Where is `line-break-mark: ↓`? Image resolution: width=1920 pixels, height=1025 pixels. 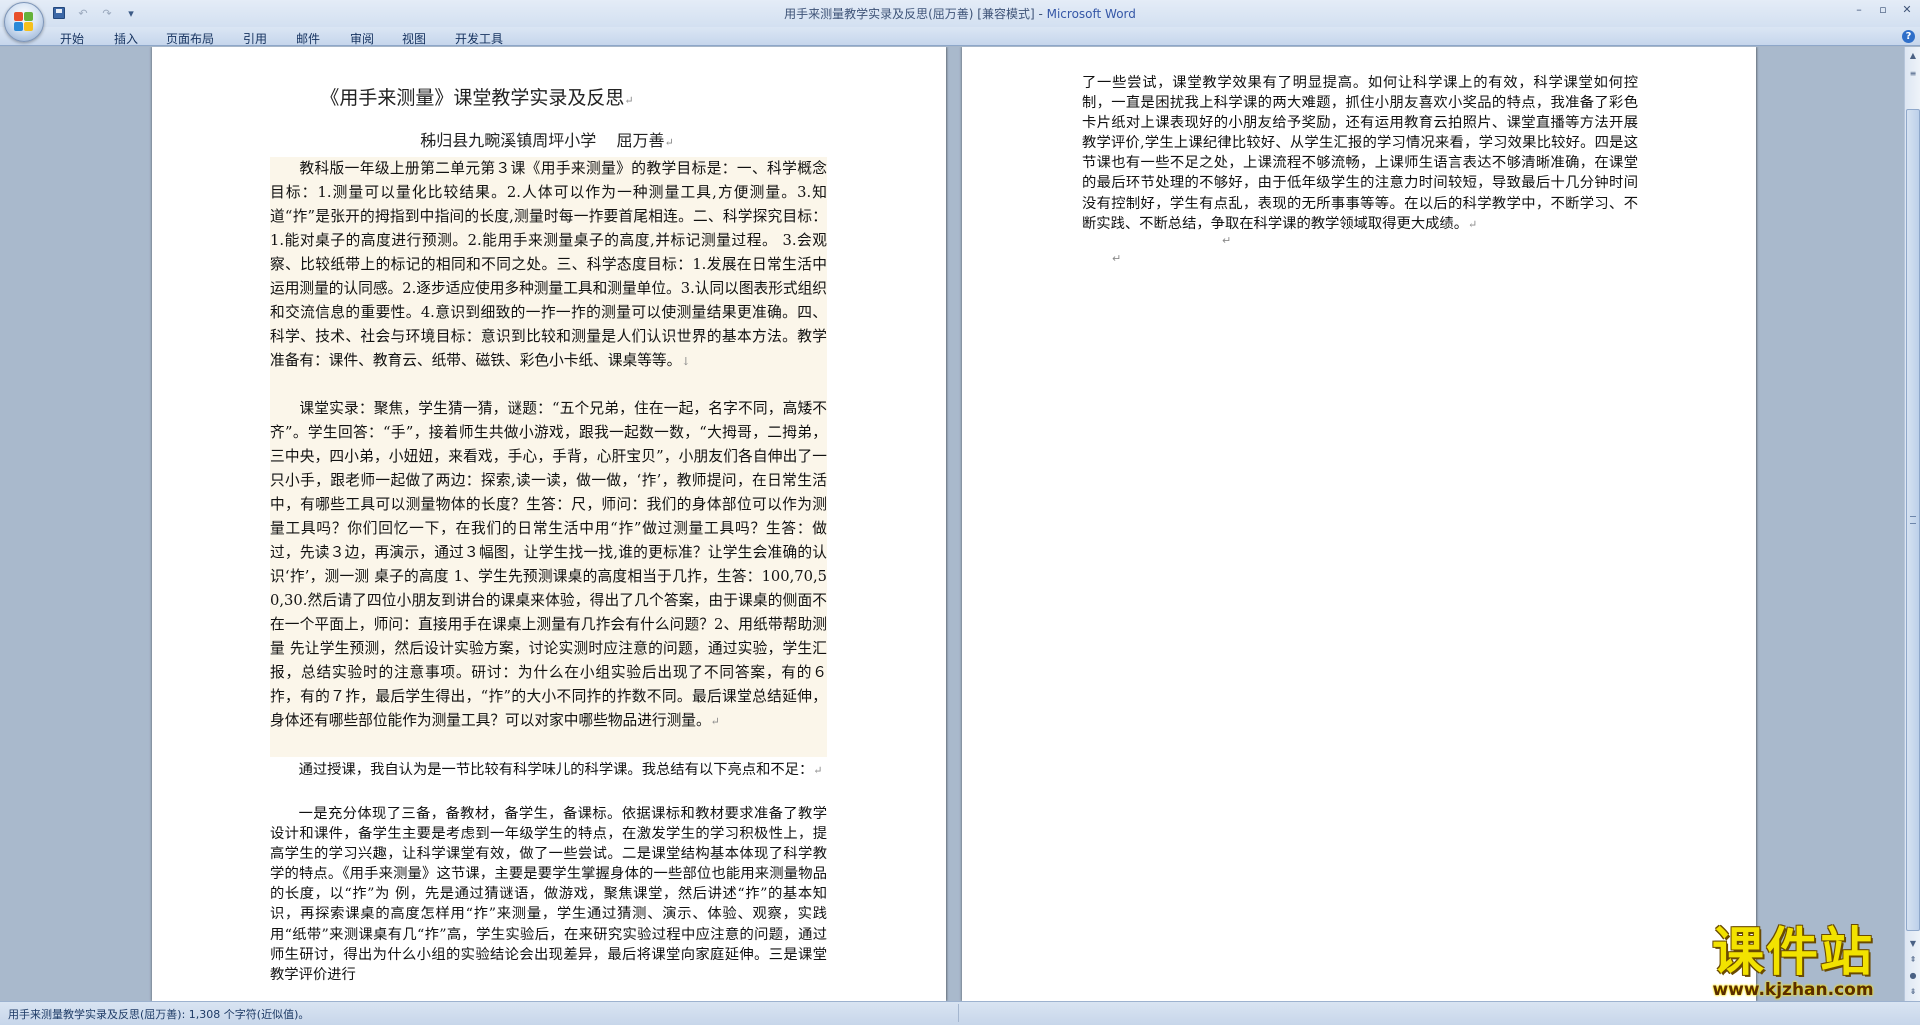 line-break-mark: ↓ is located at coordinates (686, 361).